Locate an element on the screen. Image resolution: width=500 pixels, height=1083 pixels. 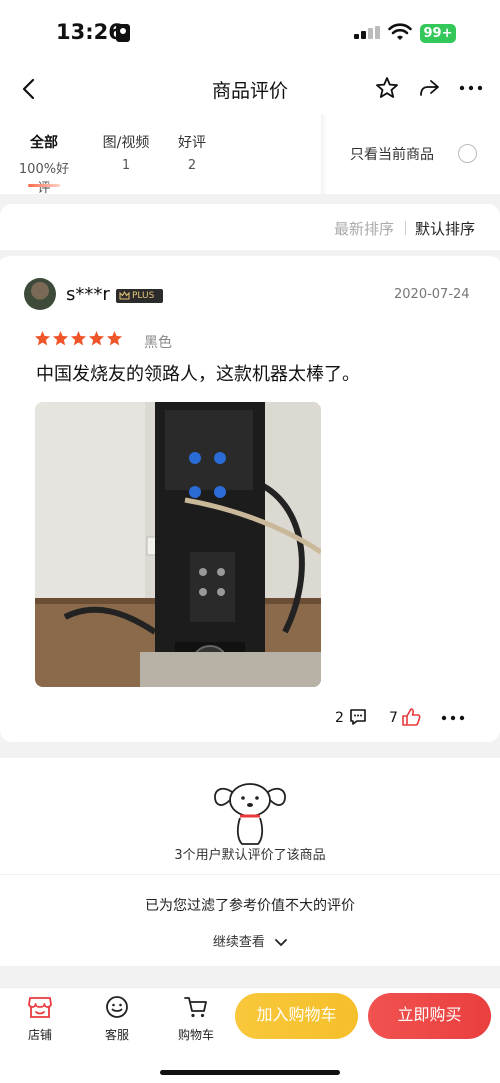
thumbs-up-icon is located at coordinates (411, 717).